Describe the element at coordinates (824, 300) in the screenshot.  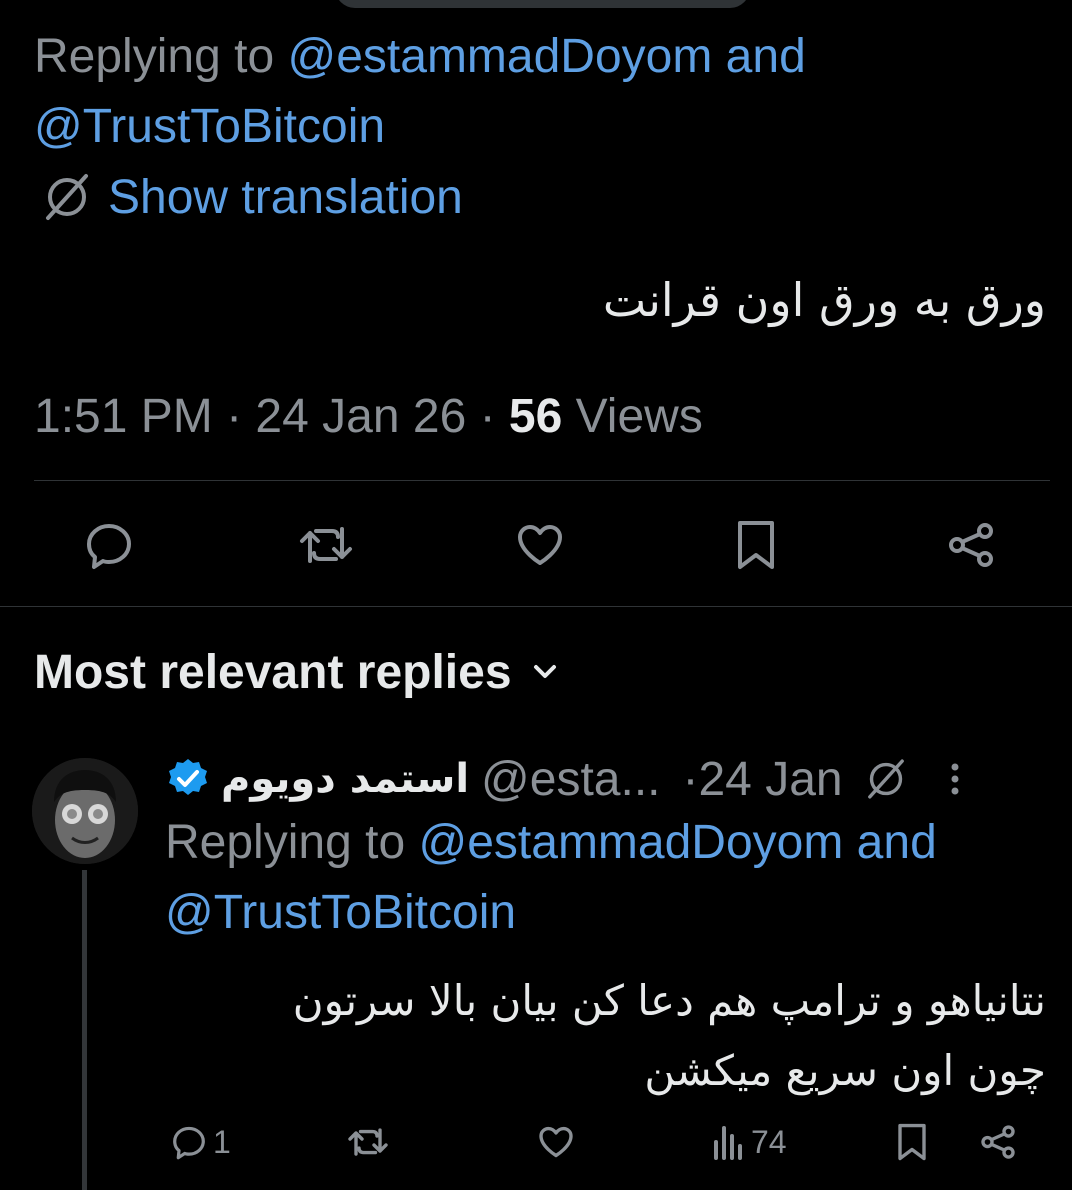
I see `tweet-text: ورق به ورق اون قرانت` at that location.